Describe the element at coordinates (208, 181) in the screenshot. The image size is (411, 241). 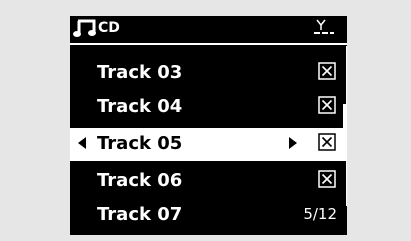
I see `track-row: Track 06` at that location.